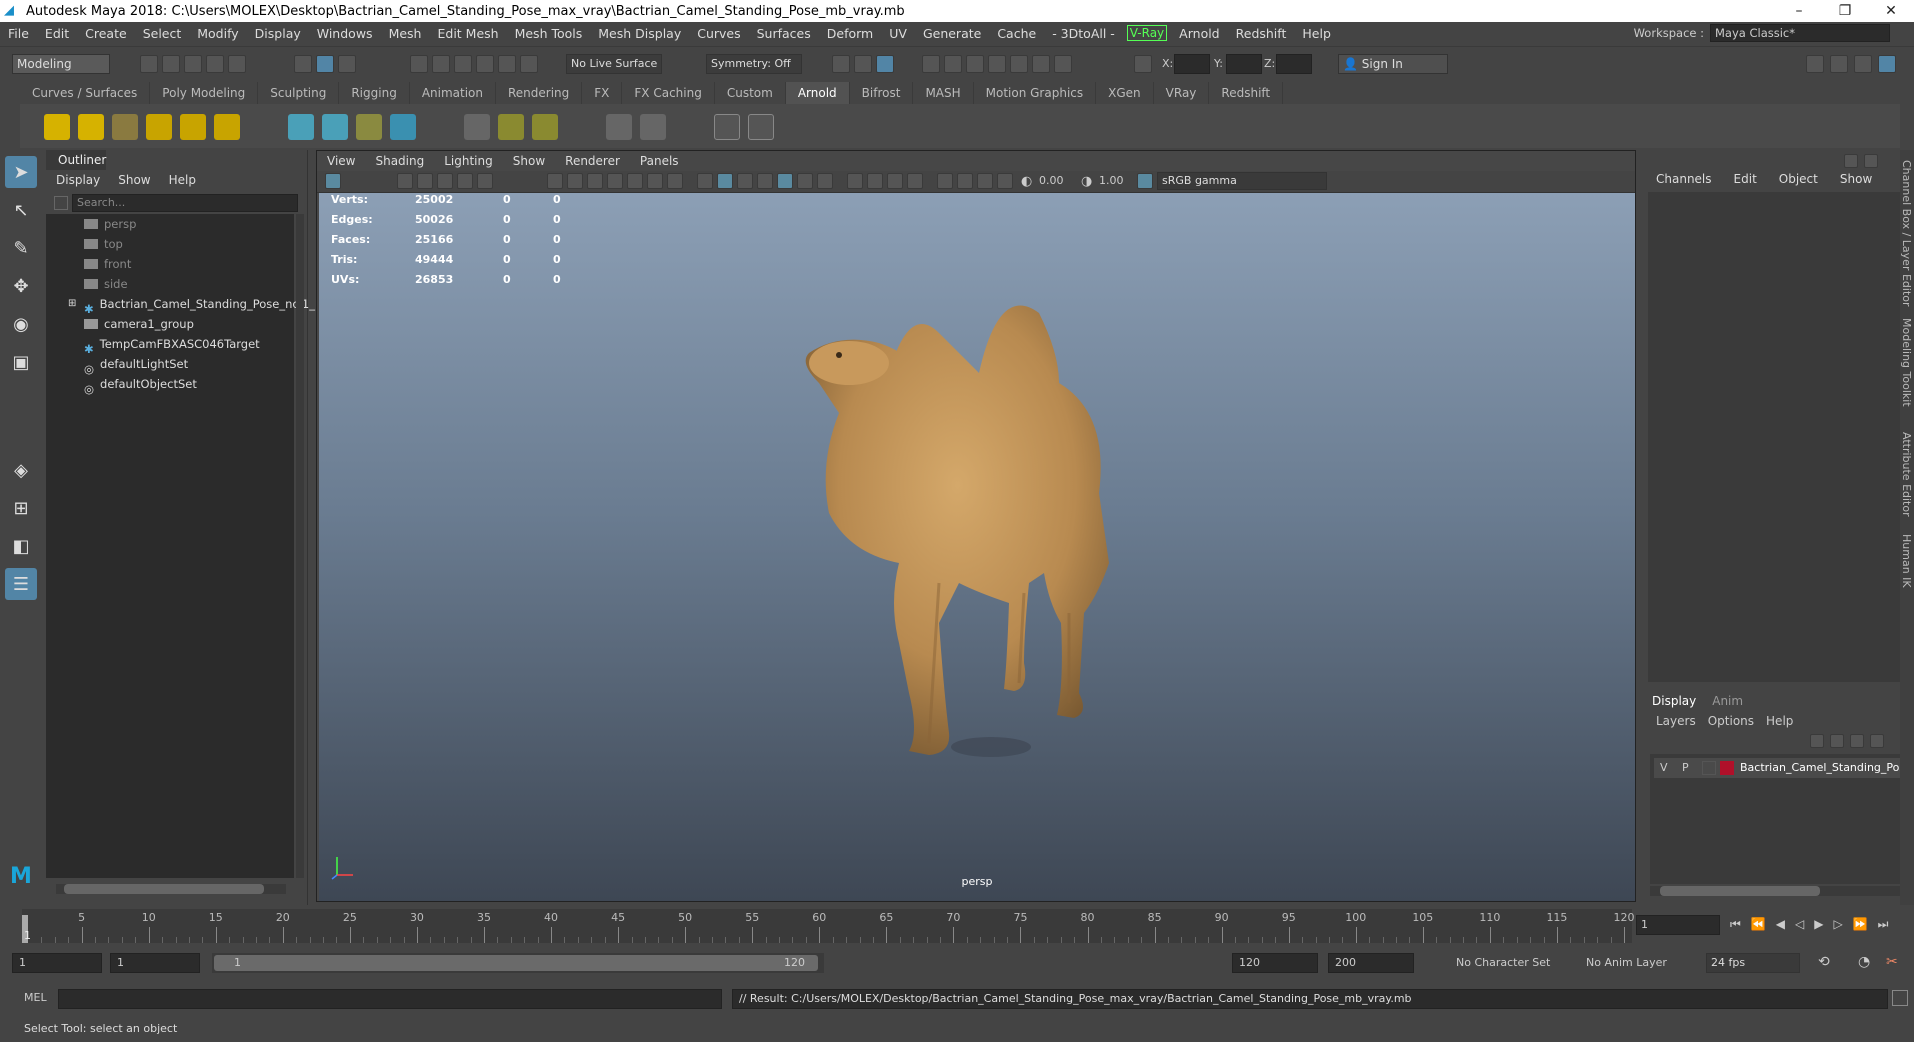 Image resolution: width=1914 pixels, height=1042 pixels. What do you see at coordinates (155, 963) in the screenshot?
I see `playback-start-field: 1` at bounding box center [155, 963].